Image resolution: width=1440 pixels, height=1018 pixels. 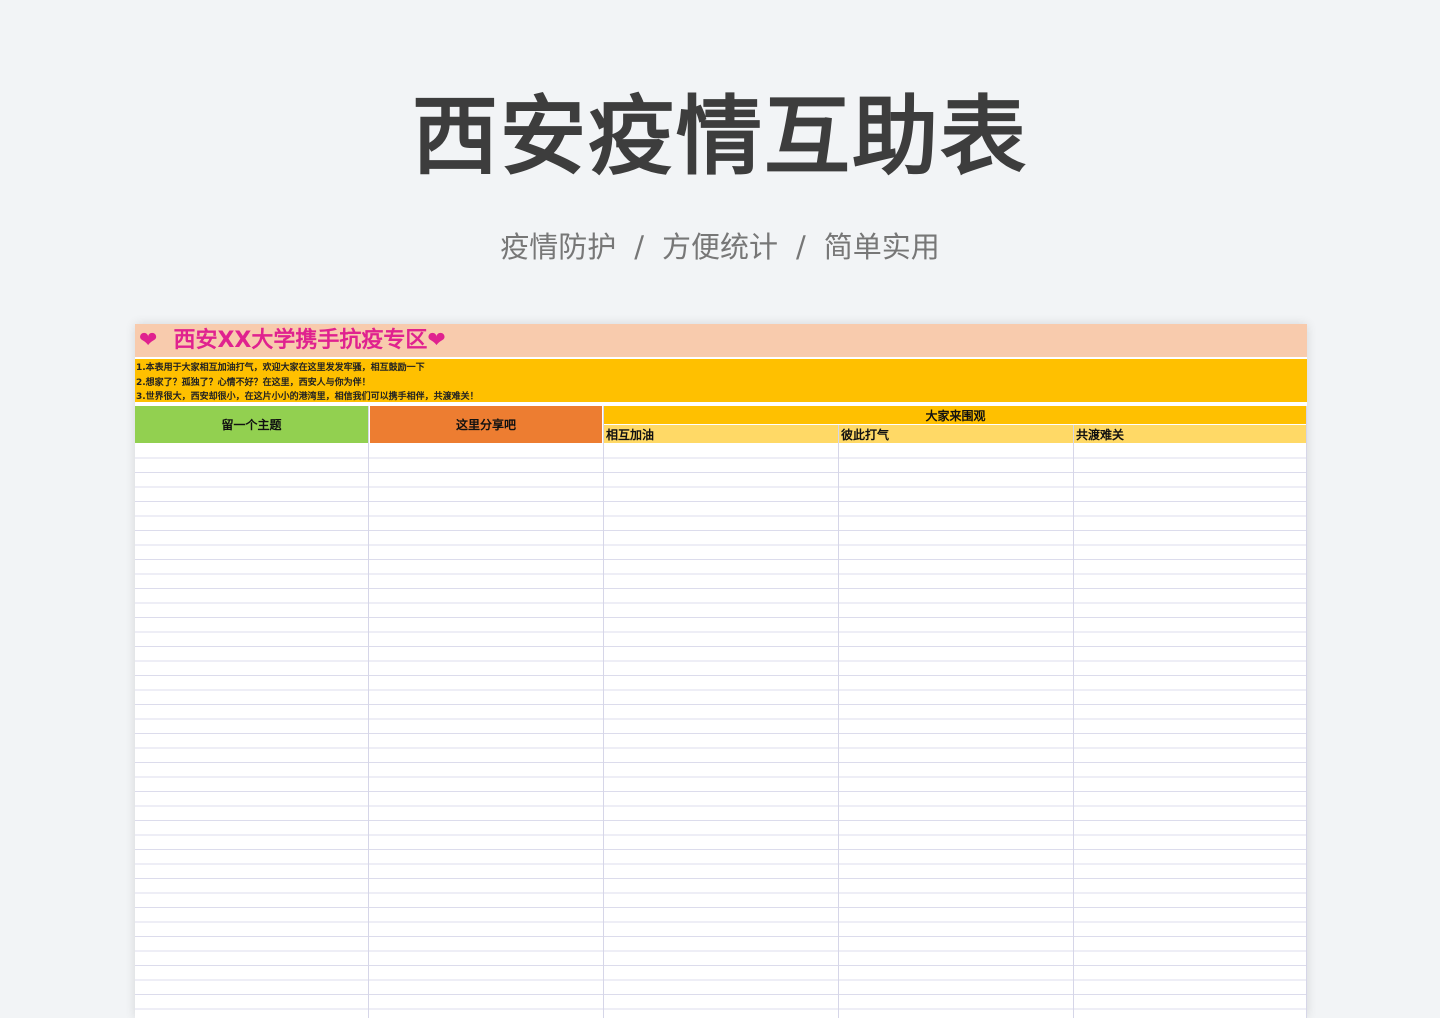 I want to click on page-subtitle: 疫情防护 / 方便统计 / 简单实用, so click(x=720, y=247).